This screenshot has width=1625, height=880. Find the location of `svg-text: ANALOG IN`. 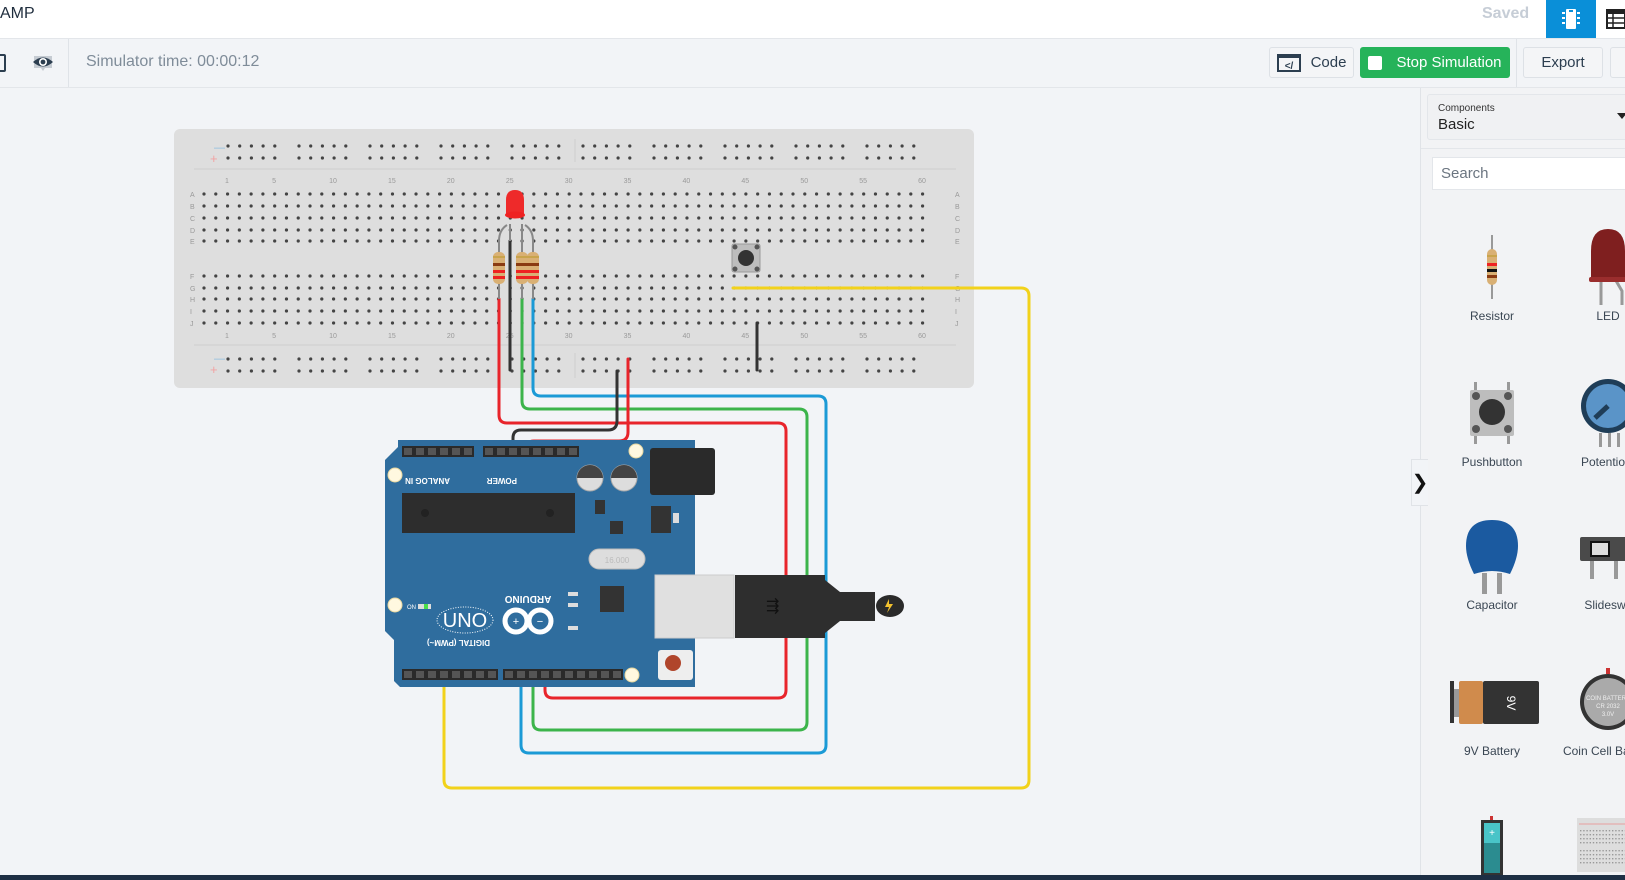

svg-text: ANALOG IN is located at coordinates (427, 480).